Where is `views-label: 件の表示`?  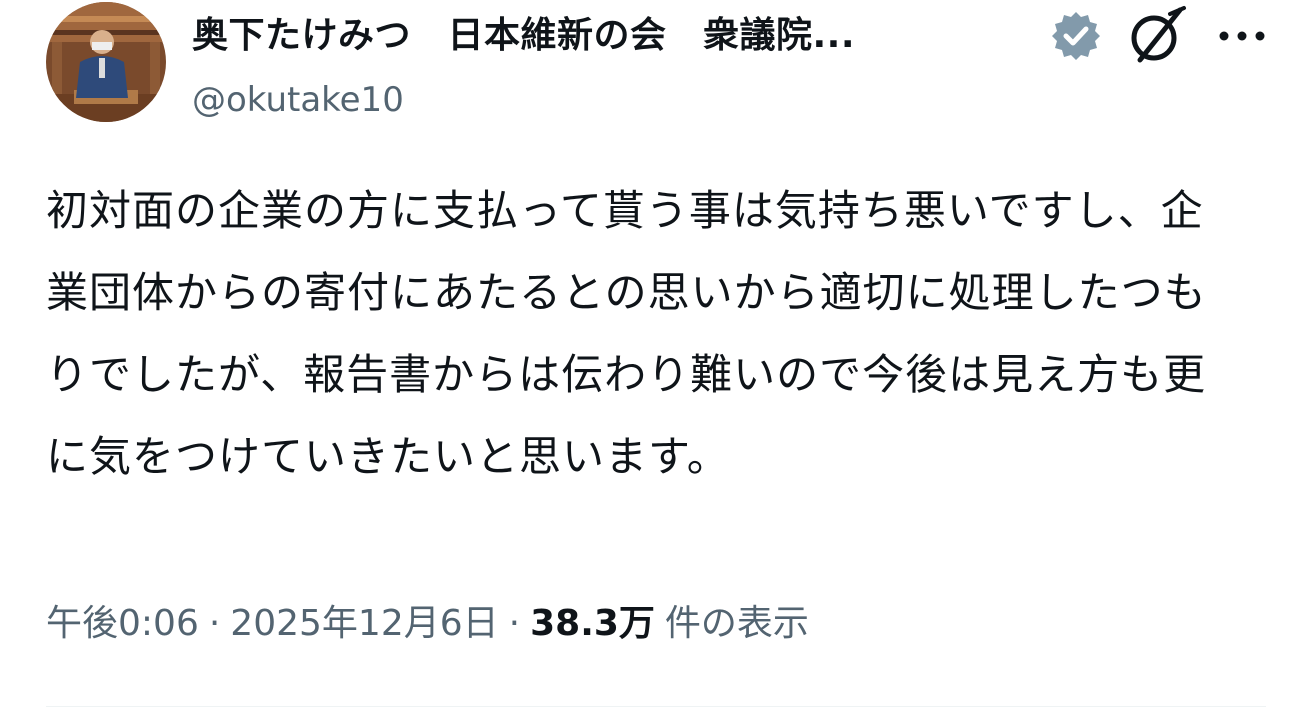 views-label: 件の表示 is located at coordinates (736, 623).